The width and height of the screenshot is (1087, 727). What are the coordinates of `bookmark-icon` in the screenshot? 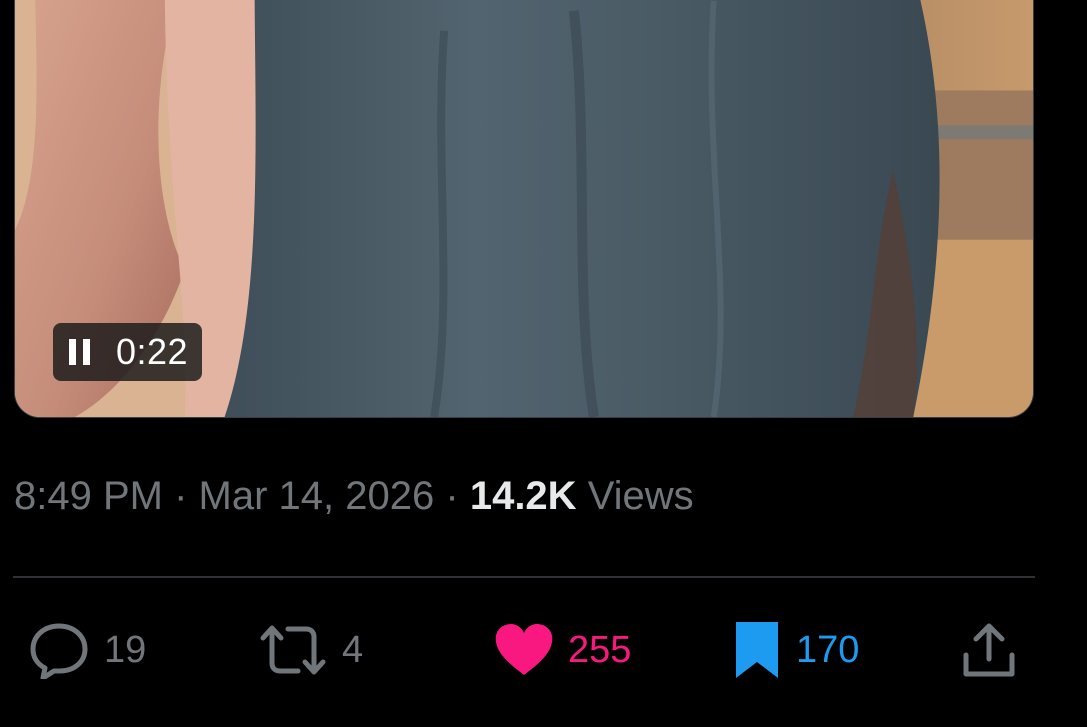 It's located at (757, 650).